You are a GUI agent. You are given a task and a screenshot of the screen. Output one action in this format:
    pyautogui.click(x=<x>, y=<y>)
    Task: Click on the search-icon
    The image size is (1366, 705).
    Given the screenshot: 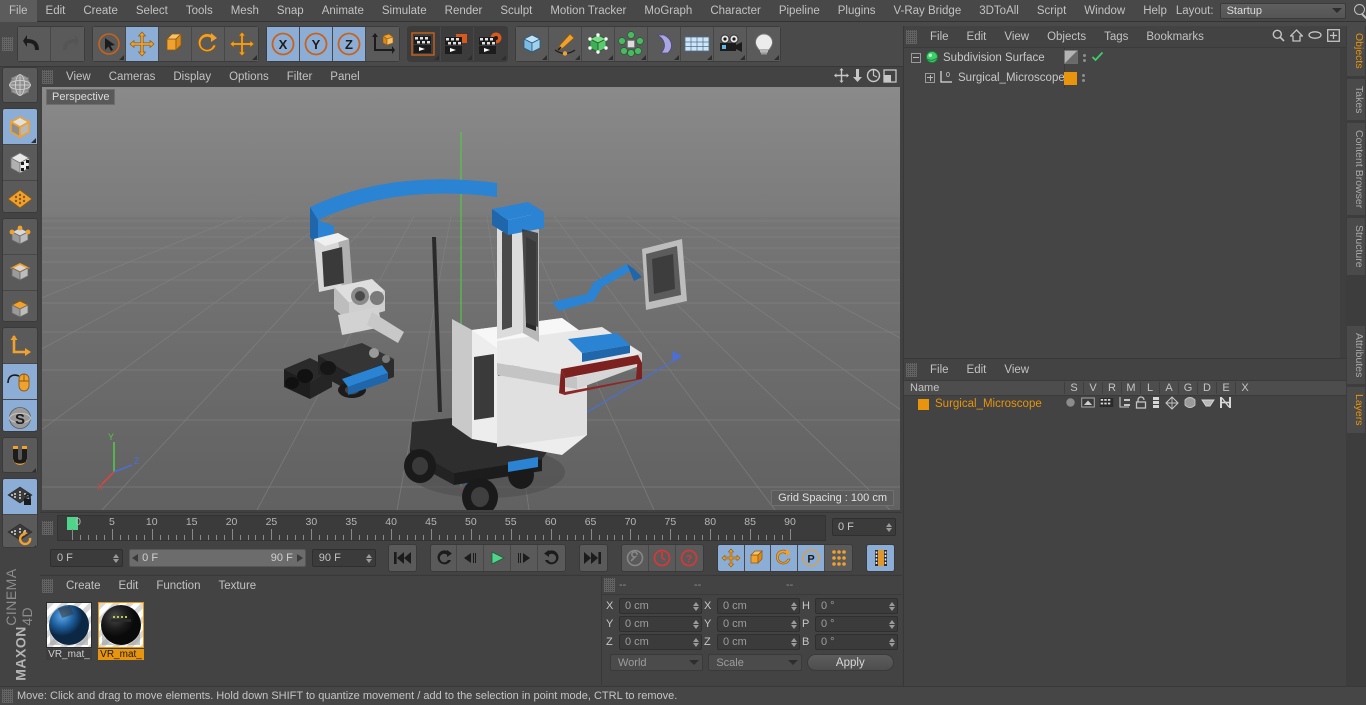 What is the action you would take?
    pyautogui.click(x=1278, y=37)
    